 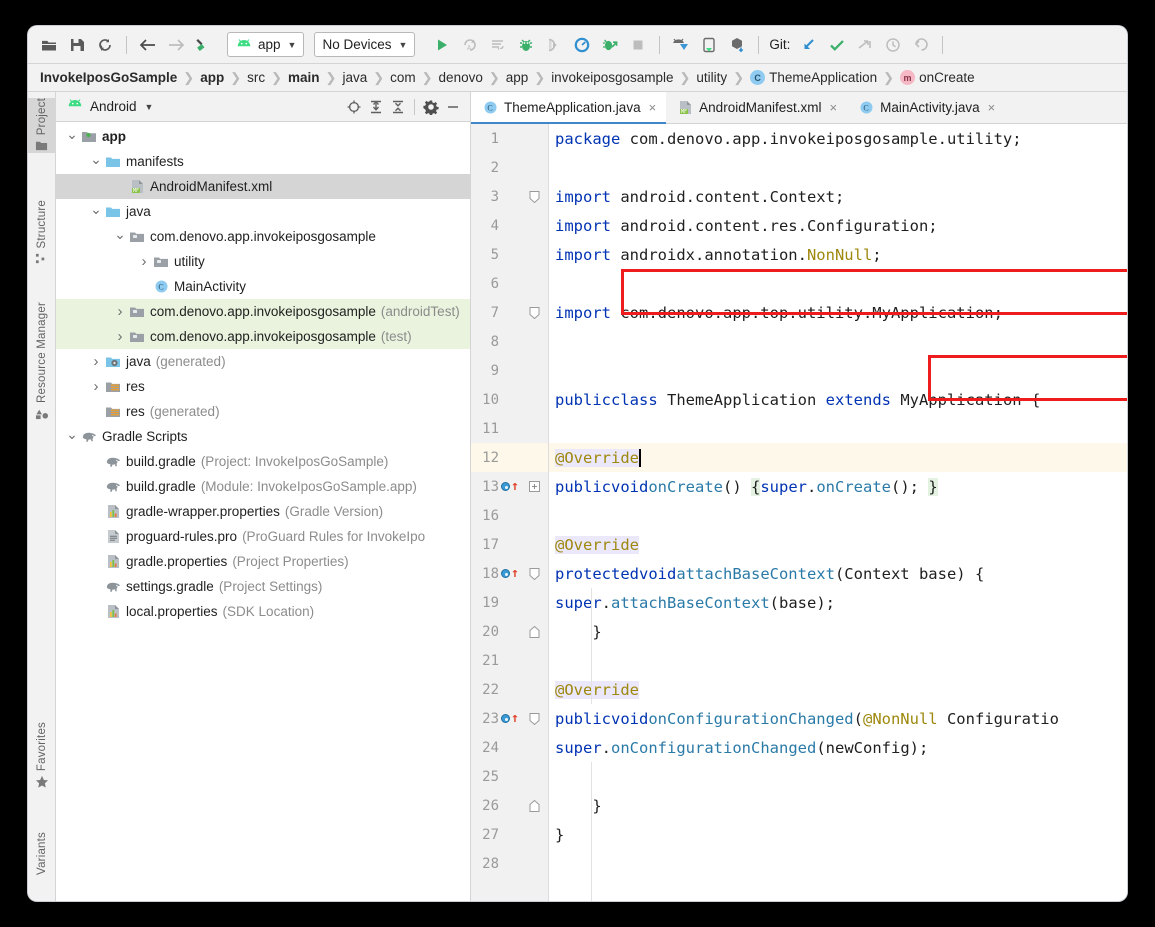 I want to click on breadcrumb-item-com: com, so click(x=403, y=77).